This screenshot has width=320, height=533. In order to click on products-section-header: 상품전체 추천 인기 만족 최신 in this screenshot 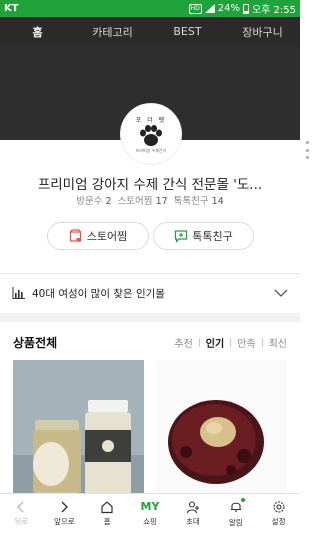, I will do `click(150, 342)`.